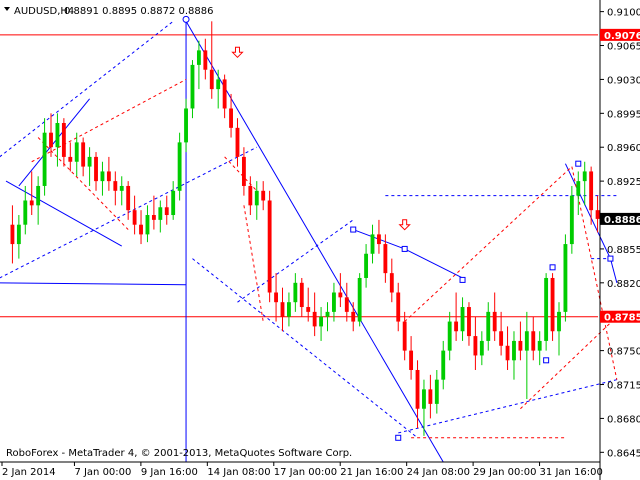  I want to click on price-tick-label: 0.9065, so click(623, 47).